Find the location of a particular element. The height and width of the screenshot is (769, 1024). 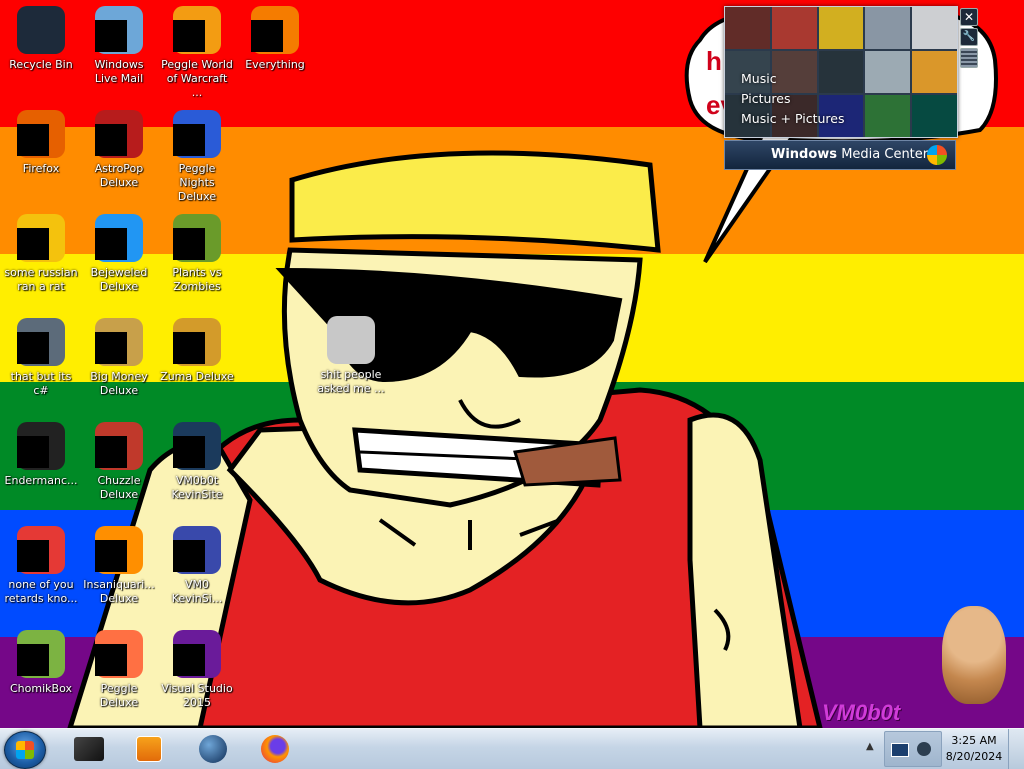

hamster-icon is located at coordinates (41, 654).